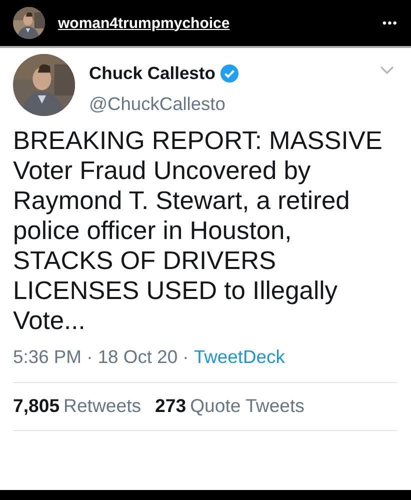 The height and width of the screenshot is (500, 411). Describe the element at coordinates (77, 406) in the screenshot. I see `stat-link: 7,805 Retweets` at that location.